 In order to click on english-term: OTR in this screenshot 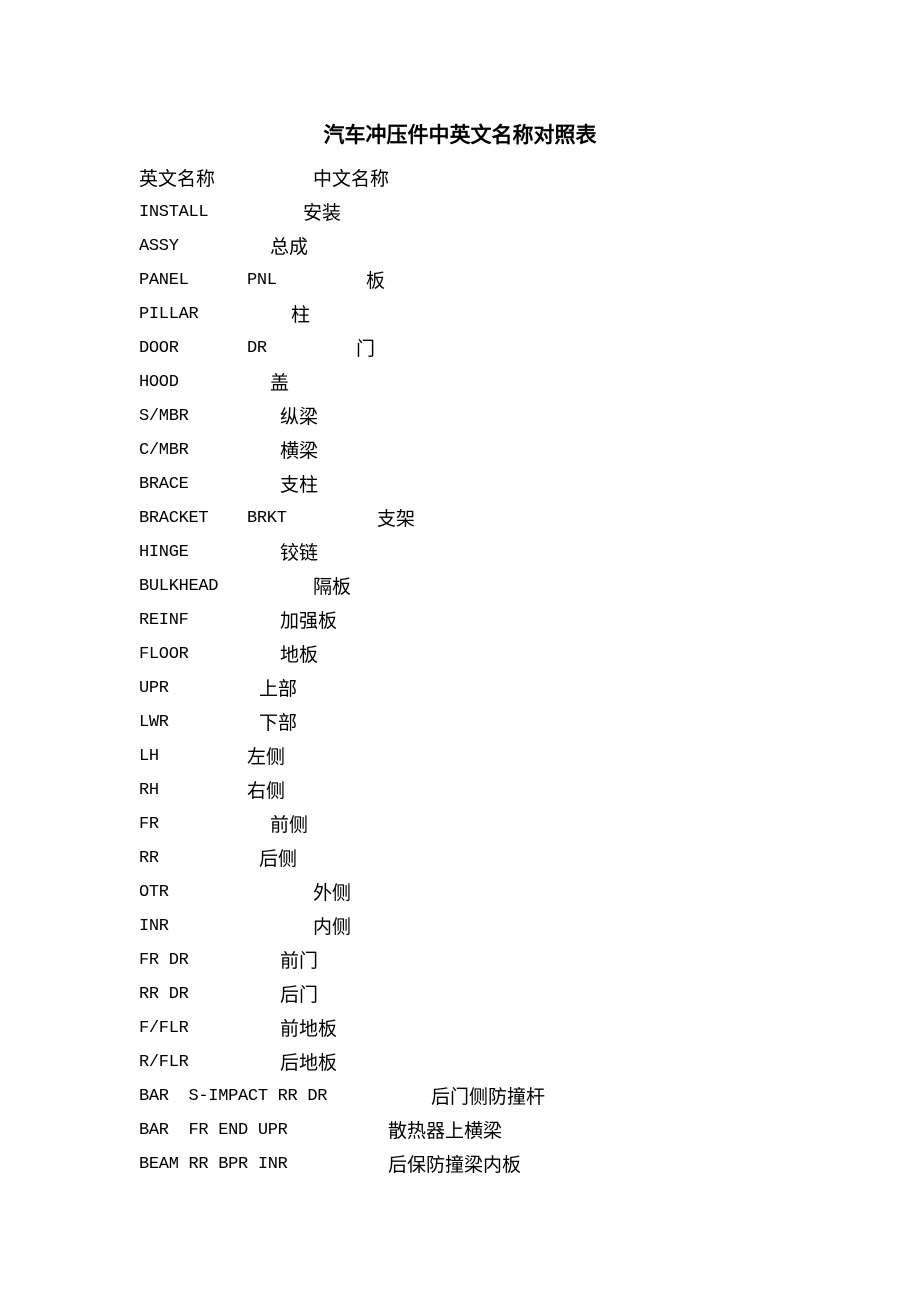, I will do `click(154, 892)`.